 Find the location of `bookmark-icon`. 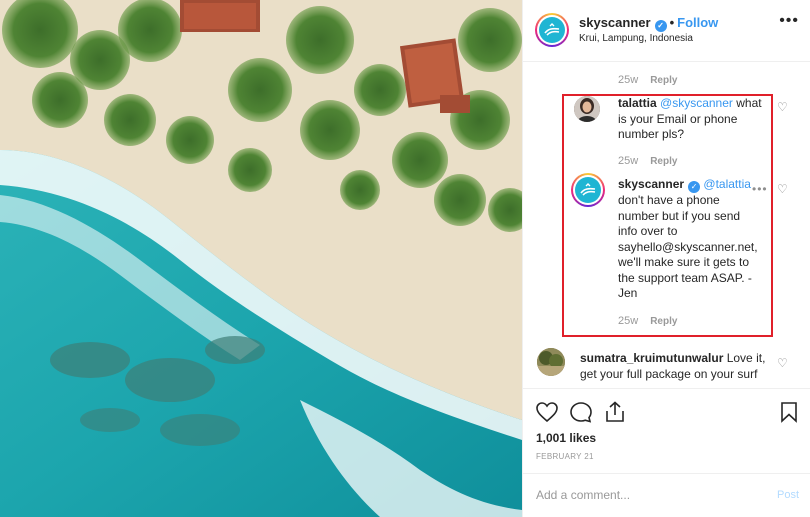

bookmark-icon is located at coordinates (789, 412).